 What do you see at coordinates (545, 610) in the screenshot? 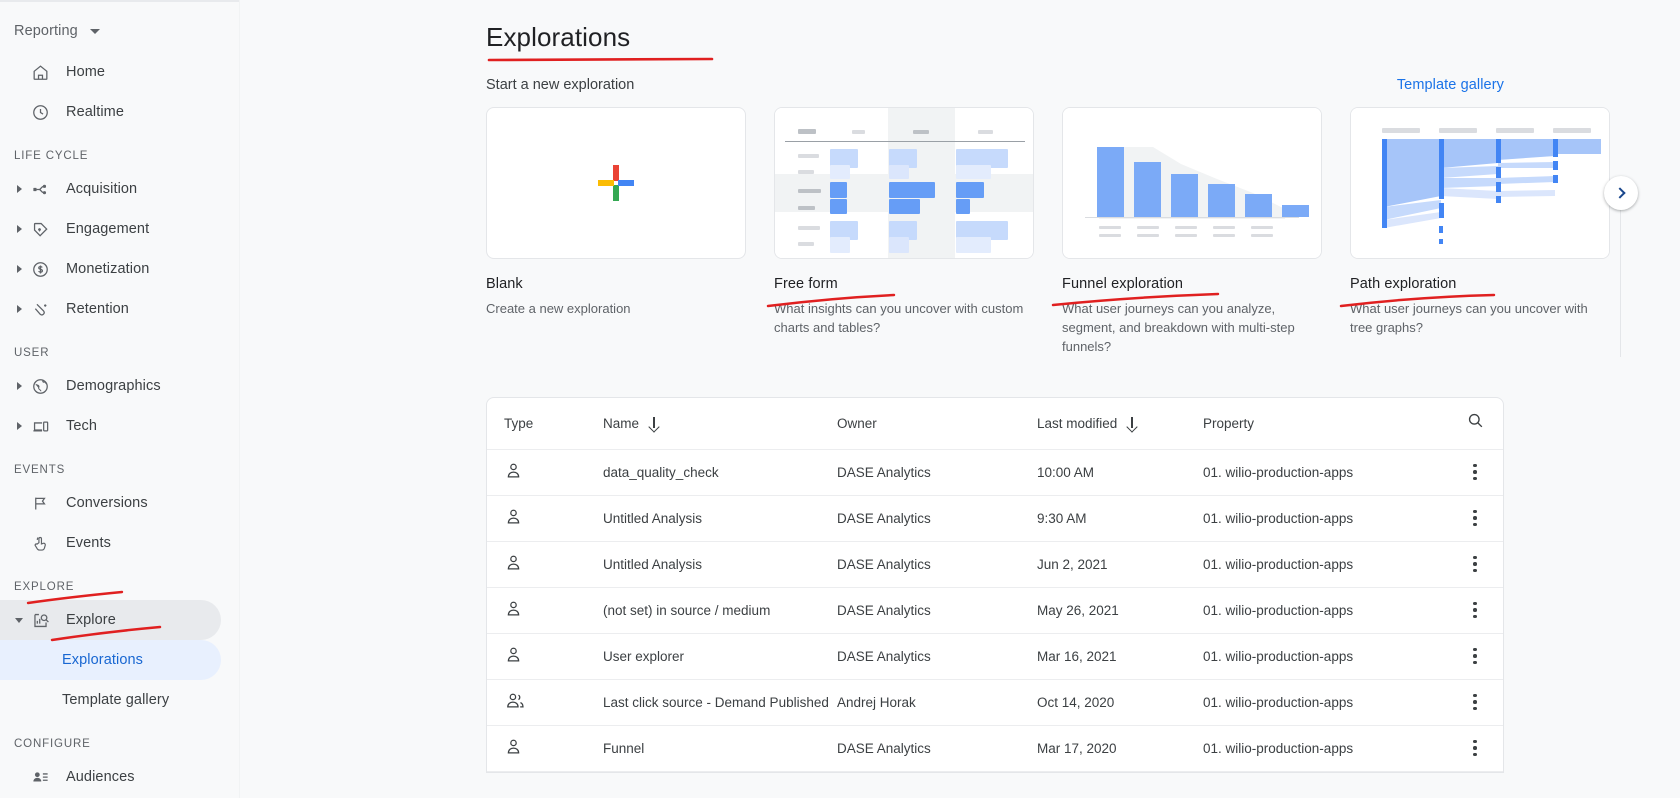
I see `row-type-icon-cell` at bounding box center [545, 610].